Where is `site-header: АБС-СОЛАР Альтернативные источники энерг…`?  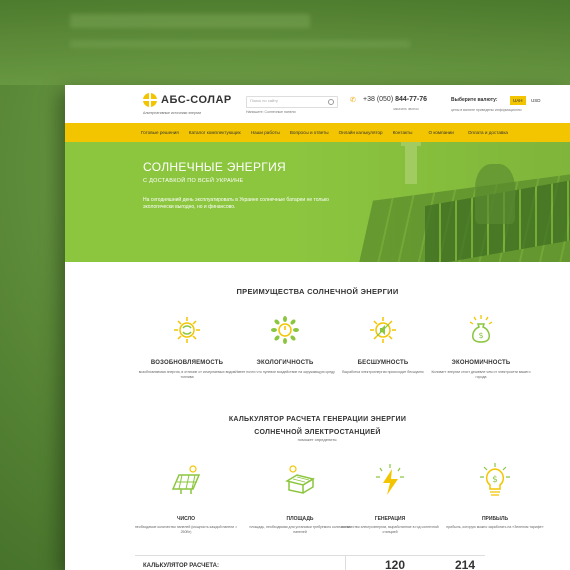 site-header: АБС-СОЛАР Альтернативные источники энерг… is located at coordinates (317, 104).